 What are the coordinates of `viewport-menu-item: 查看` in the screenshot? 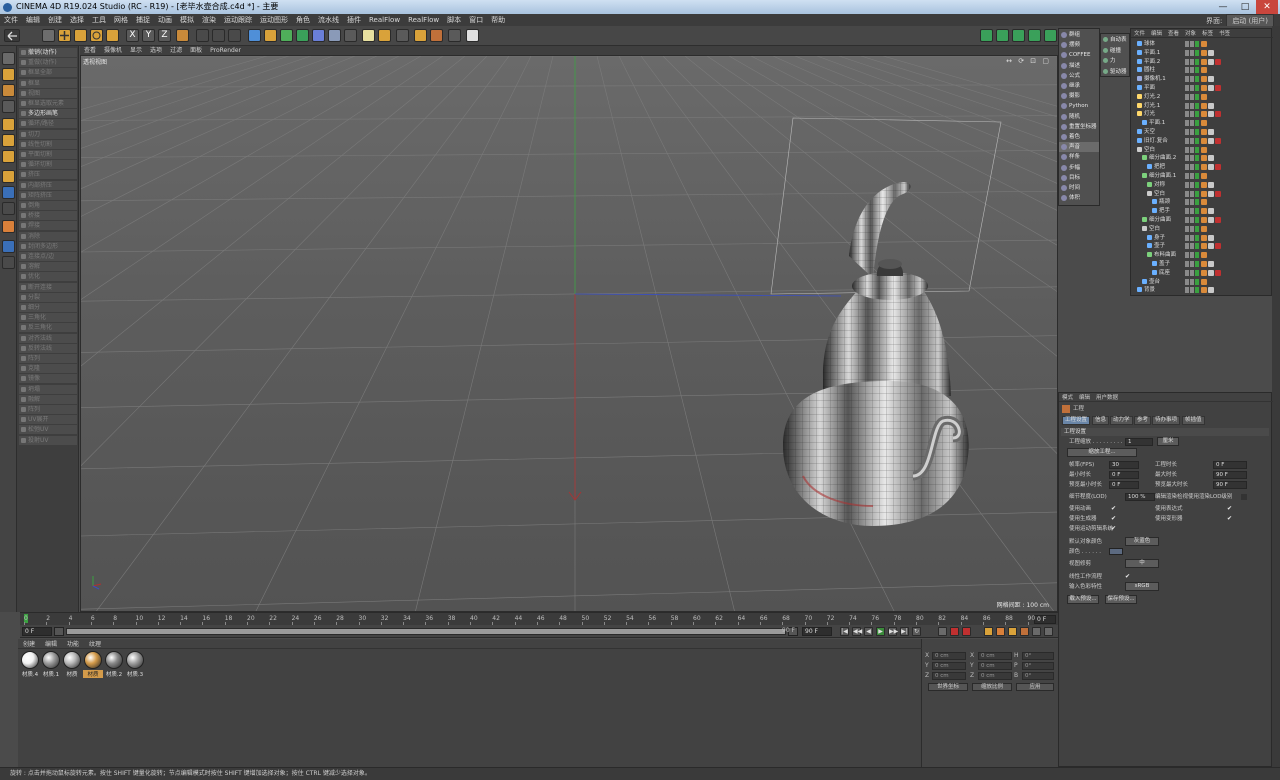 It's located at (90, 50).